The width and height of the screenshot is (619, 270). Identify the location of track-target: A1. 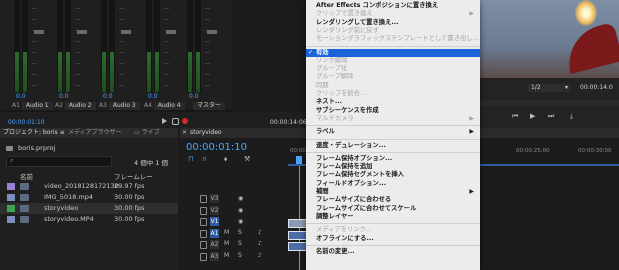
(214, 233).